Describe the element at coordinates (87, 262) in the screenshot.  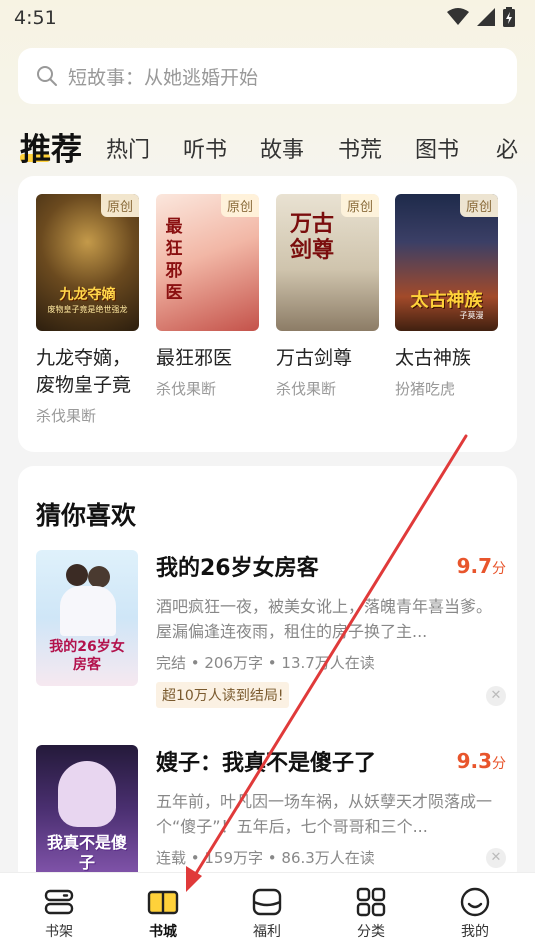
I see `book-cover: 原创 九龙夺嫡 废物皇子竟是绝世强龙` at that location.